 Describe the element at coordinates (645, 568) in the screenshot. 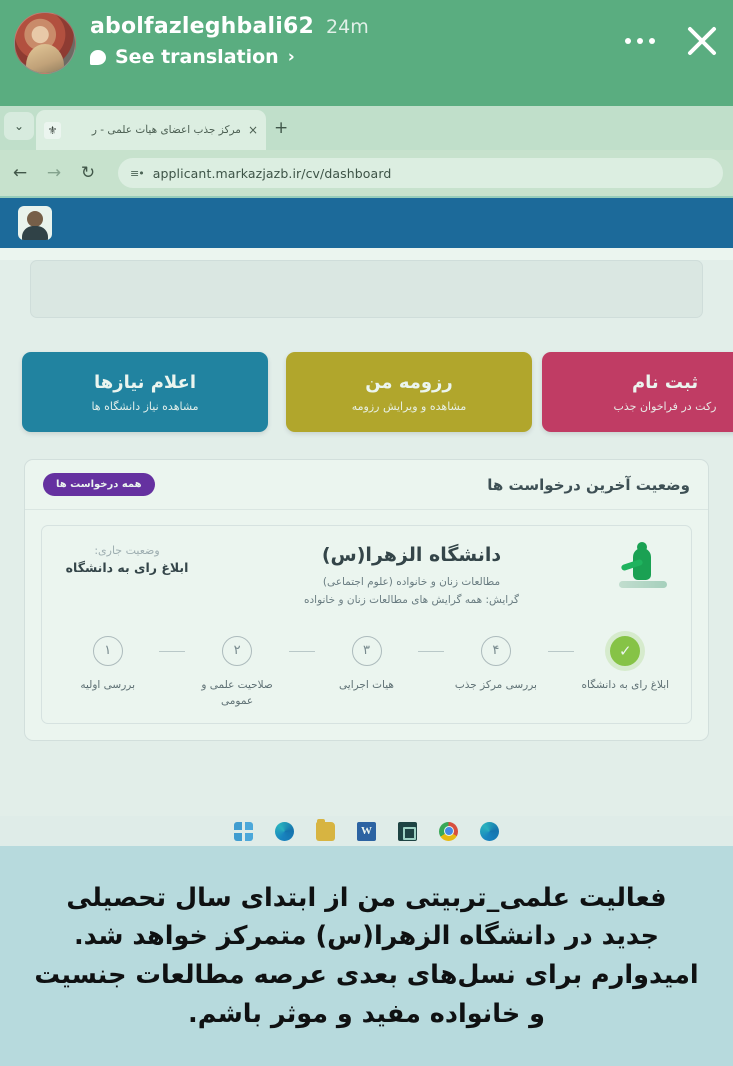

I see `alzahra-university-logo` at that location.